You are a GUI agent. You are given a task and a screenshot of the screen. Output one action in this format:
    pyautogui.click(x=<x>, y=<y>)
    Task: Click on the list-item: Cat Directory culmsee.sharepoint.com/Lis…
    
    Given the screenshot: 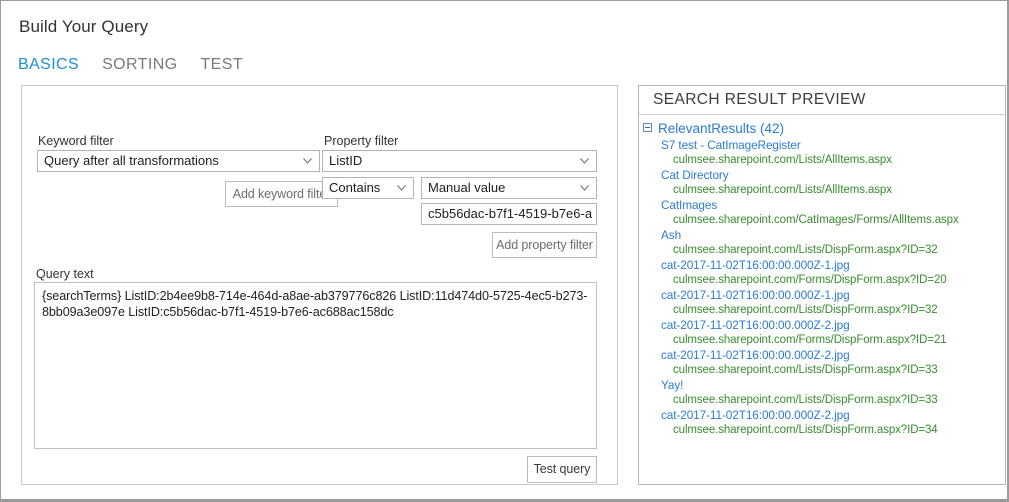 What is the action you would take?
    pyautogui.click(x=822, y=183)
    